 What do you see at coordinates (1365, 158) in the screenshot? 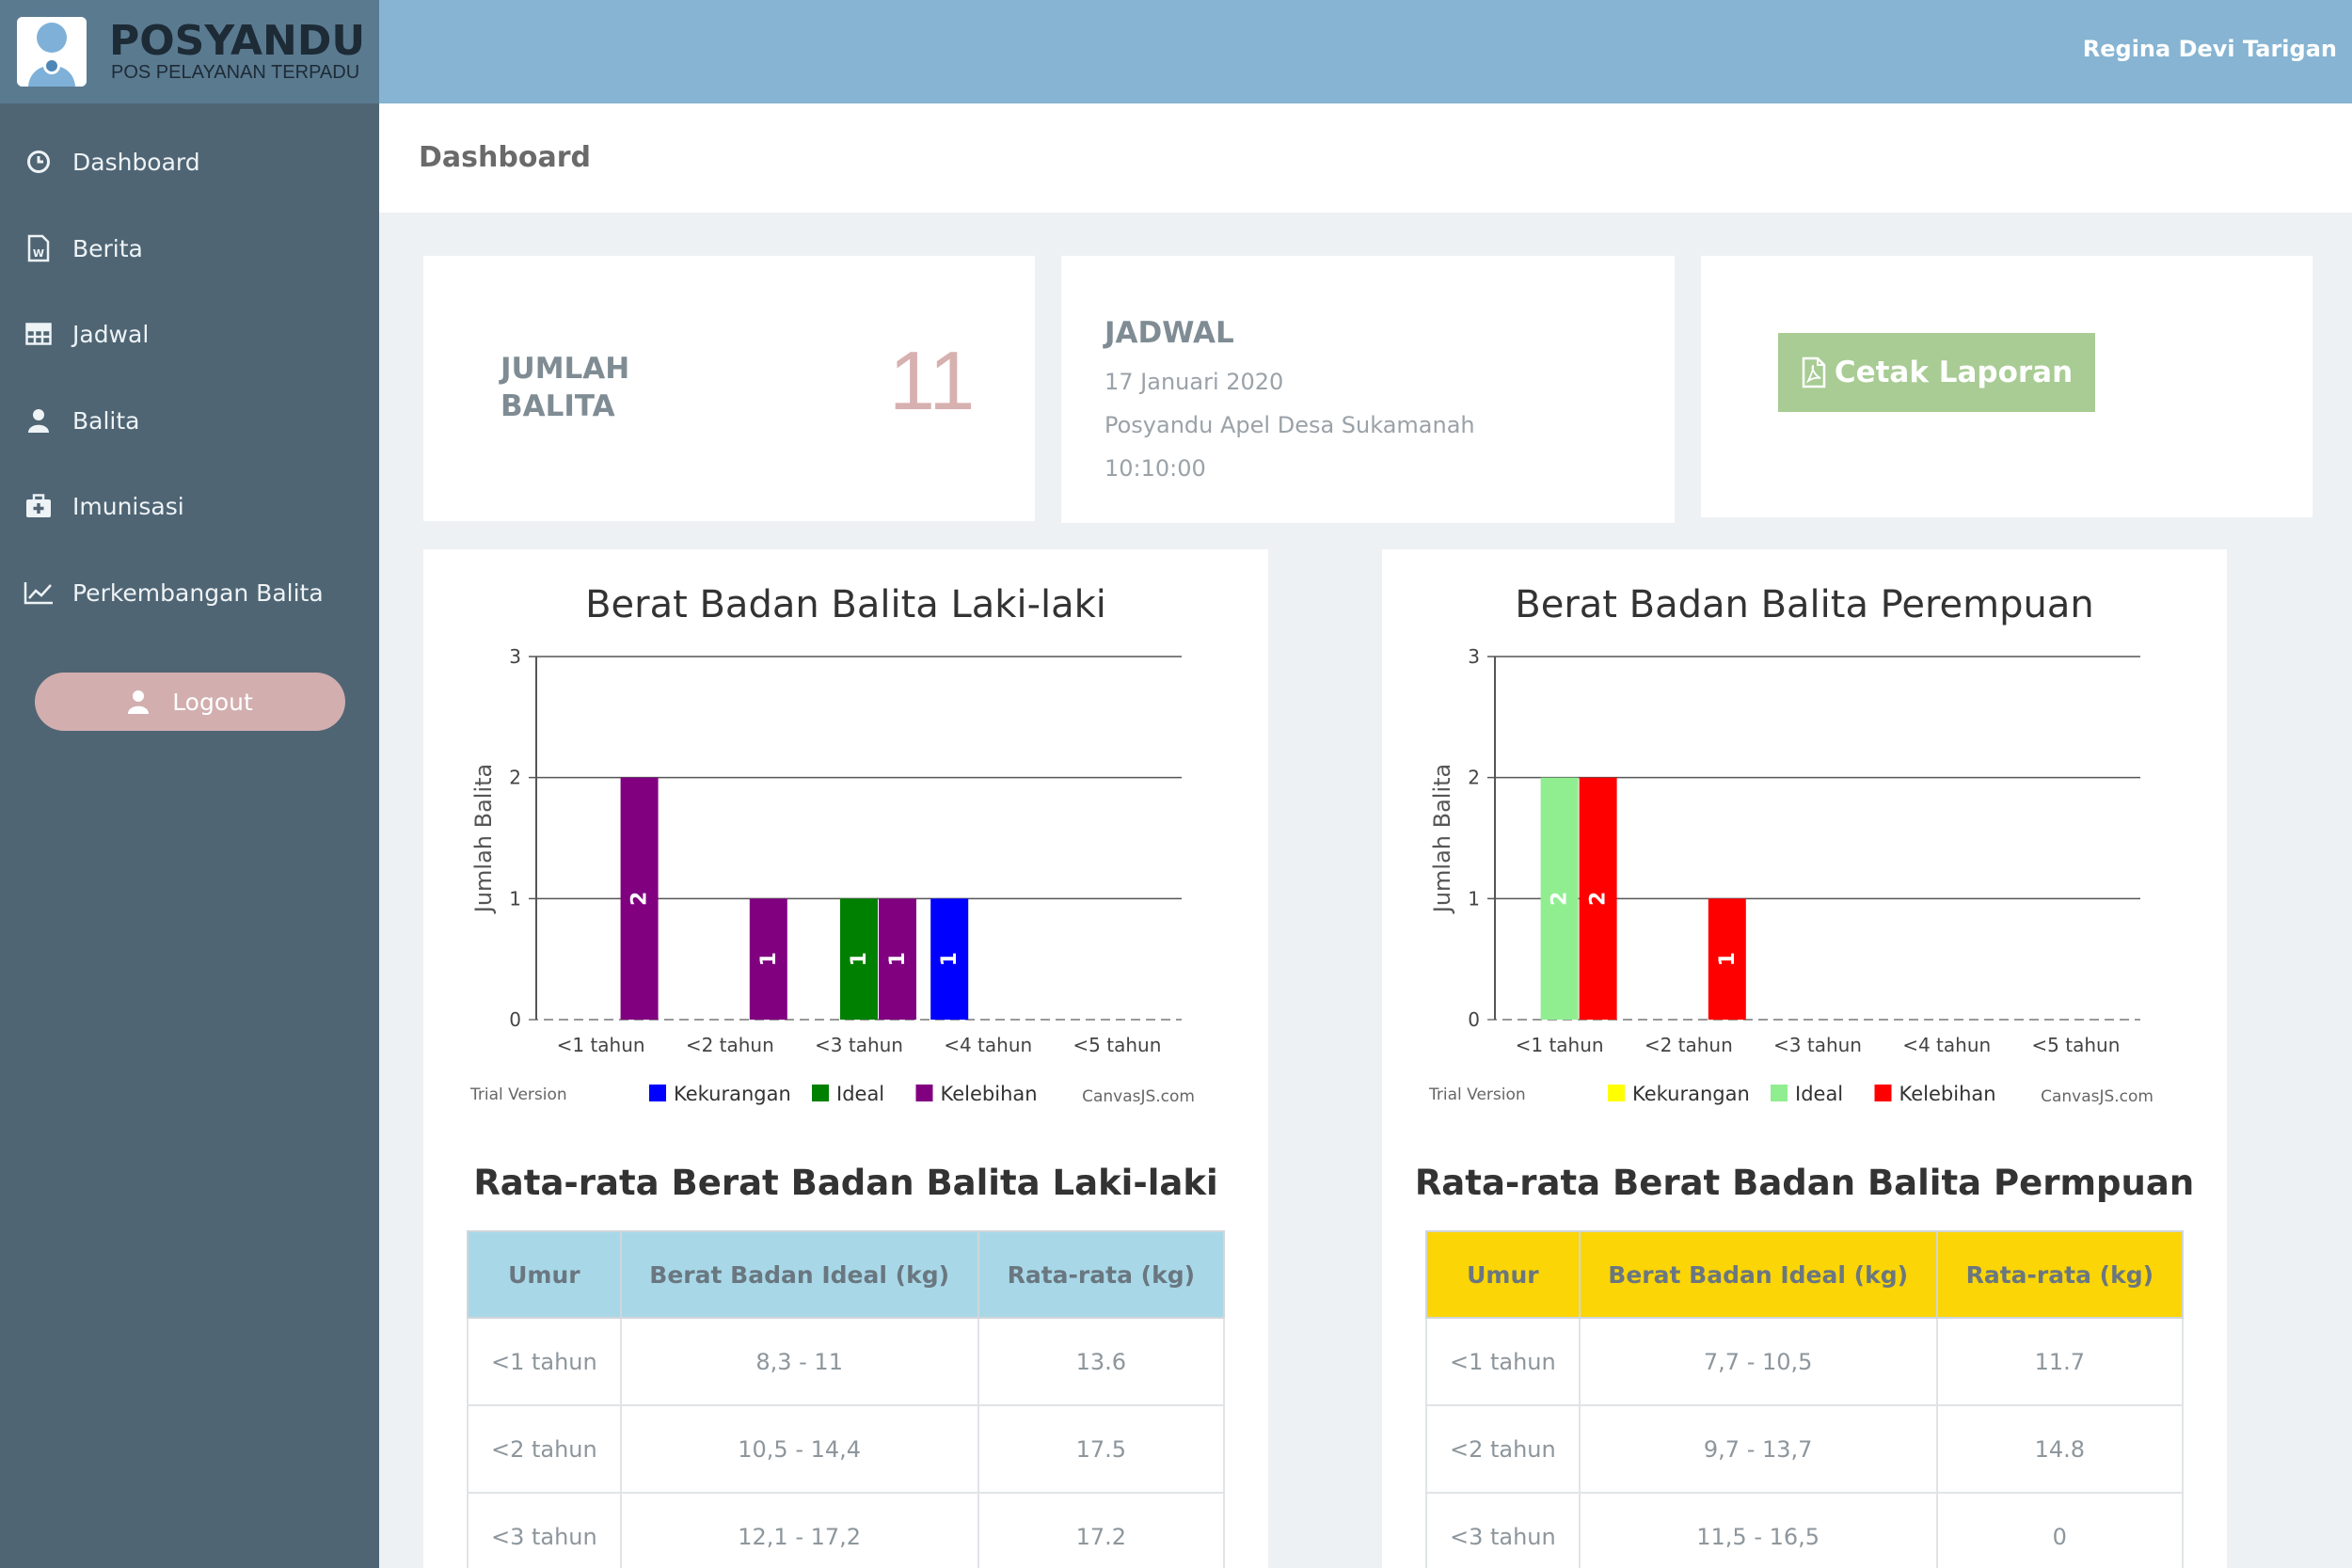
I see `page-header: Dashboard` at bounding box center [1365, 158].